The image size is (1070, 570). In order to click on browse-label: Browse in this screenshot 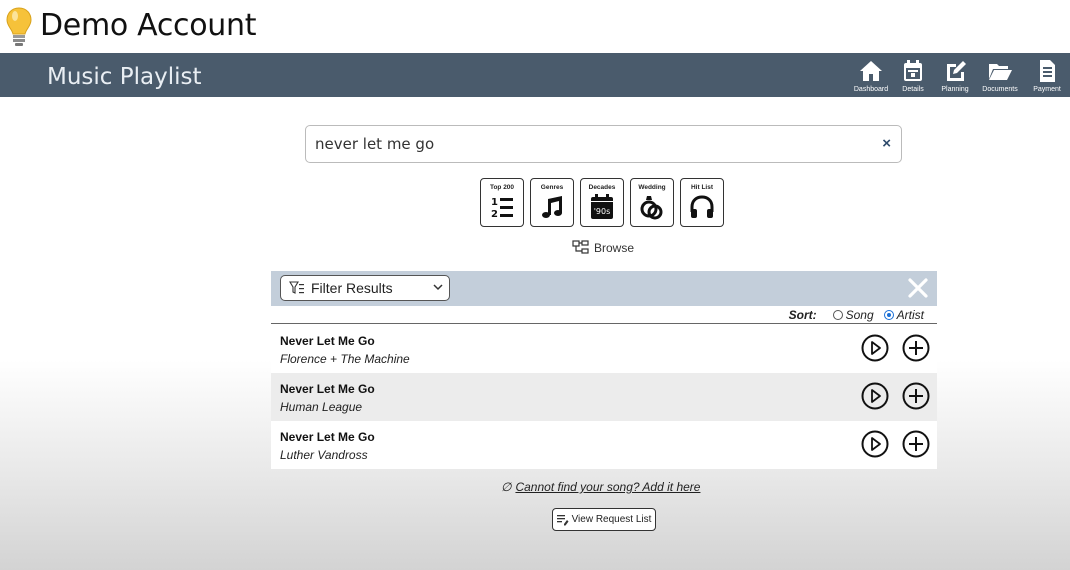, I will do `click(614, 247)`.